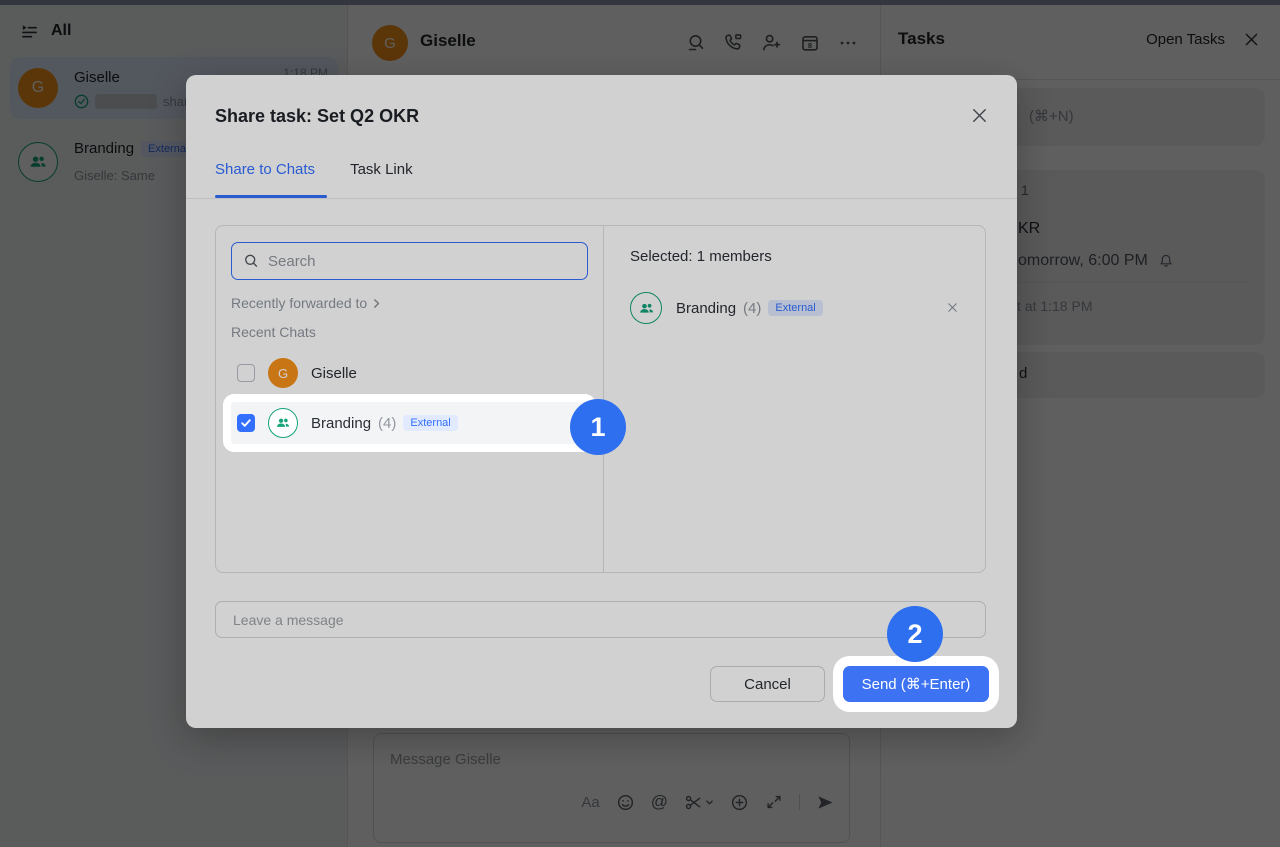 This screenshot has width=1280, height=847. Describe the element at coordinates (341, 423) in the screenshot. I see `option-name: Branding` at that location.